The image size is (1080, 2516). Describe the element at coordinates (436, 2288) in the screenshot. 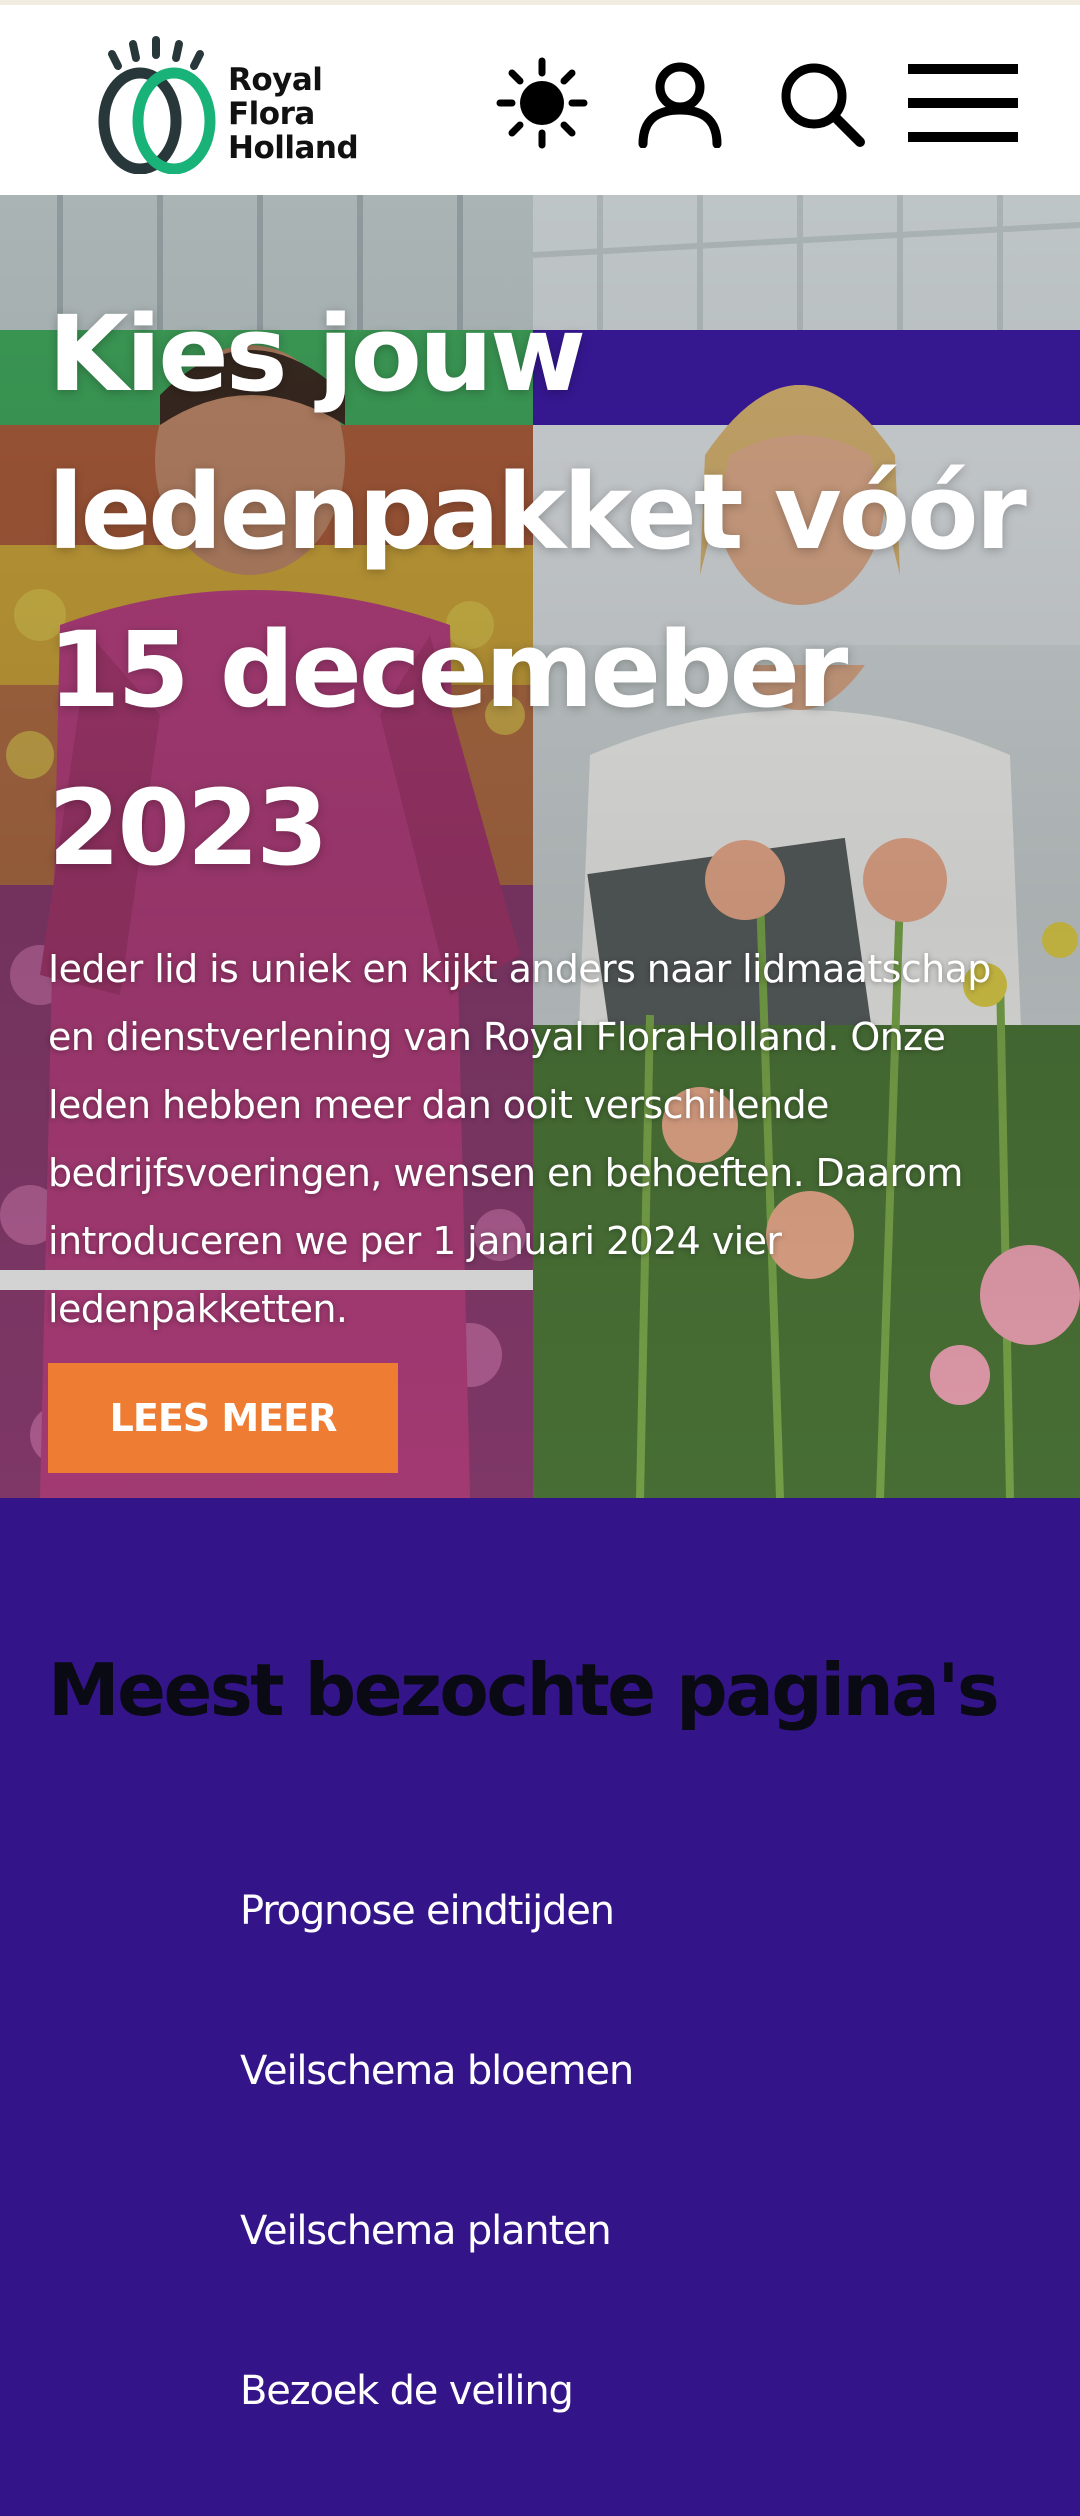

I see `list-item: Veilschema planten` at that location.